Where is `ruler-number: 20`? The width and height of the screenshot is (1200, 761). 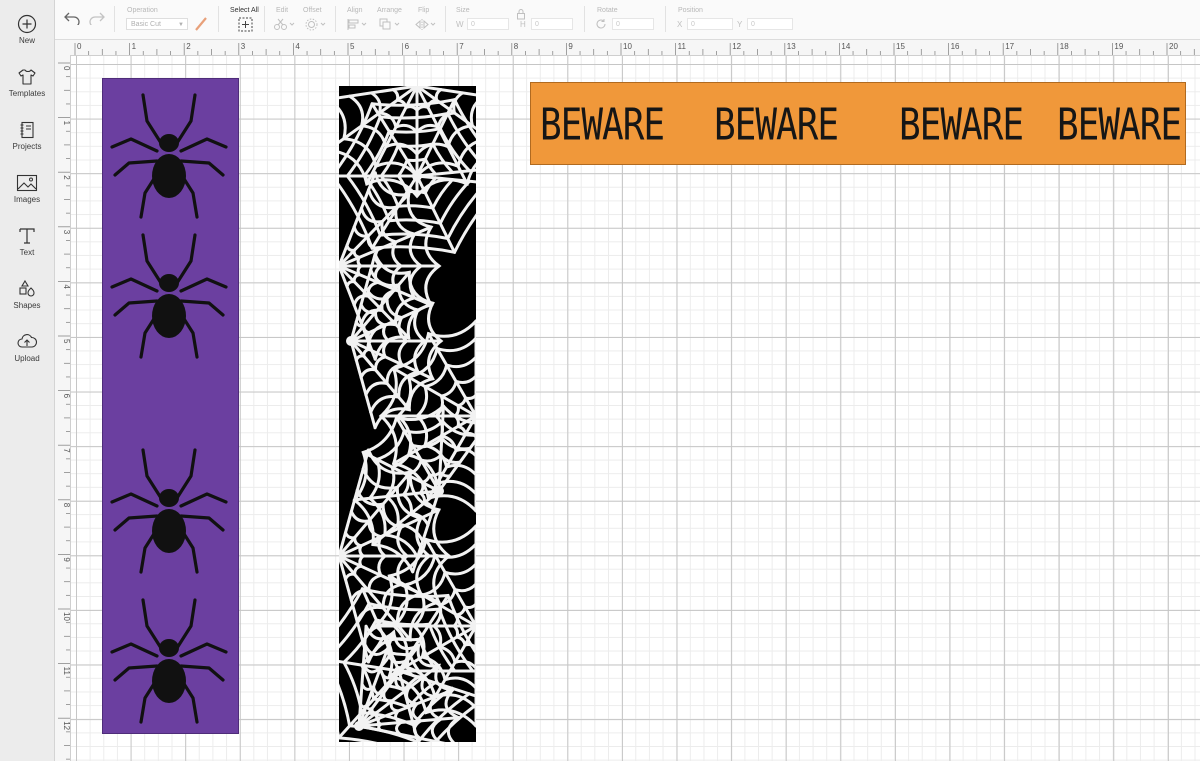
ruler-number: 20 is located at coordinates (1173, 46).